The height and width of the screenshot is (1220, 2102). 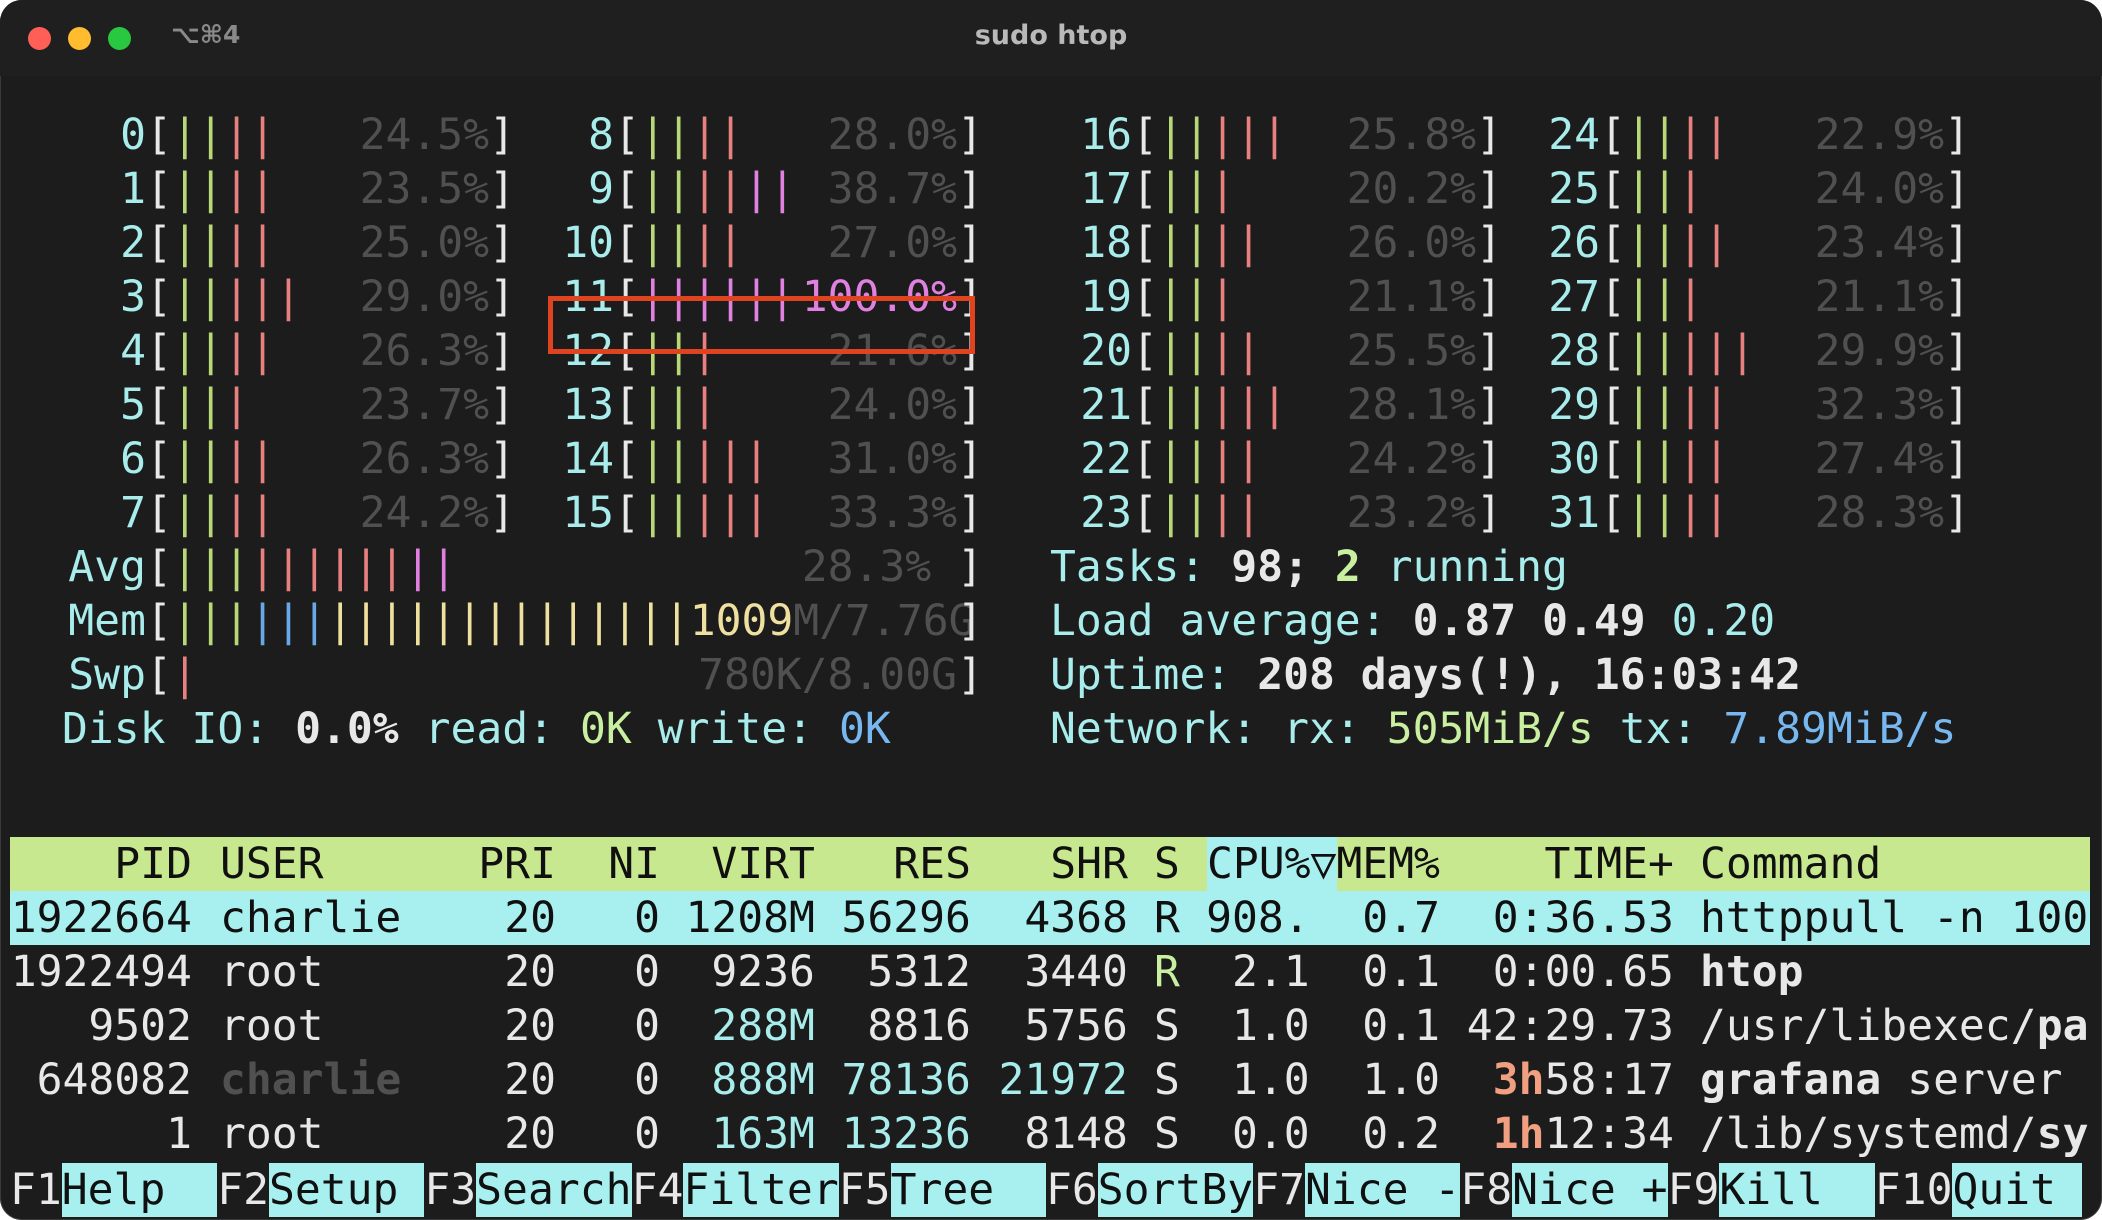 What do you see at coordinates (1486, 1190) in the screenshot?
I see `fkey-number: F8` at bounding box center [1486, 1190].